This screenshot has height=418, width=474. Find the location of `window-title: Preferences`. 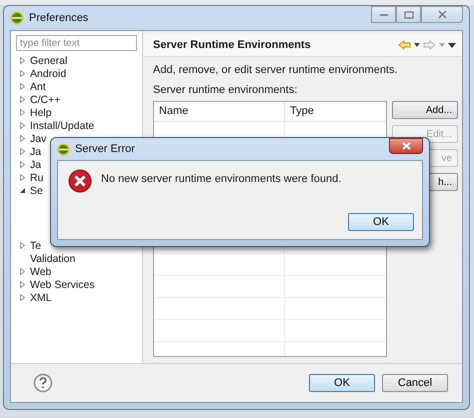

window-title: Preferences is located at coordinates (58, 18).